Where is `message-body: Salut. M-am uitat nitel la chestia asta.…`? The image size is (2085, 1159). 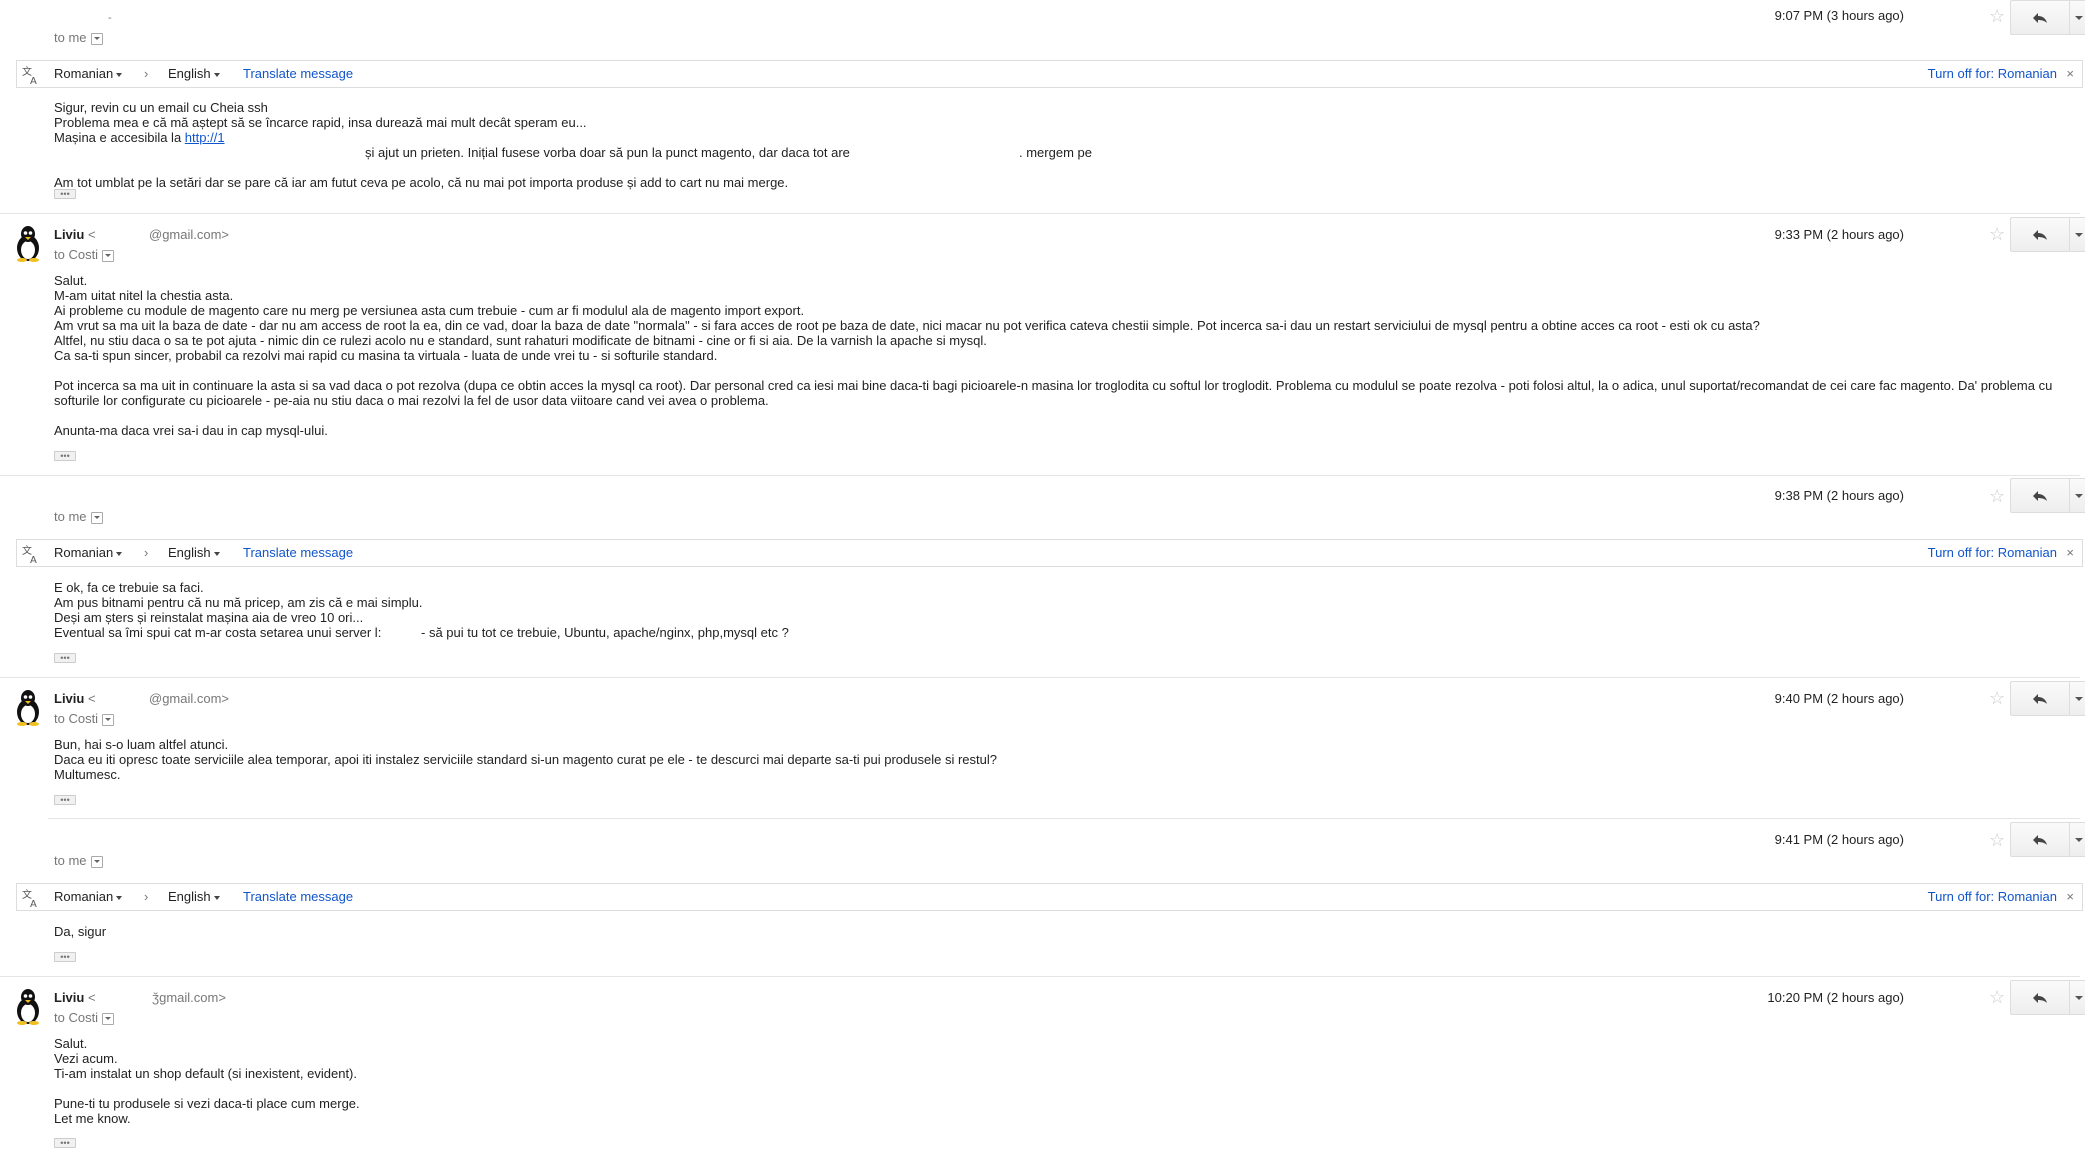 message-body: Salut. M-am uitat nitel la chestia asta.… is located at coordinates (1053, 355).